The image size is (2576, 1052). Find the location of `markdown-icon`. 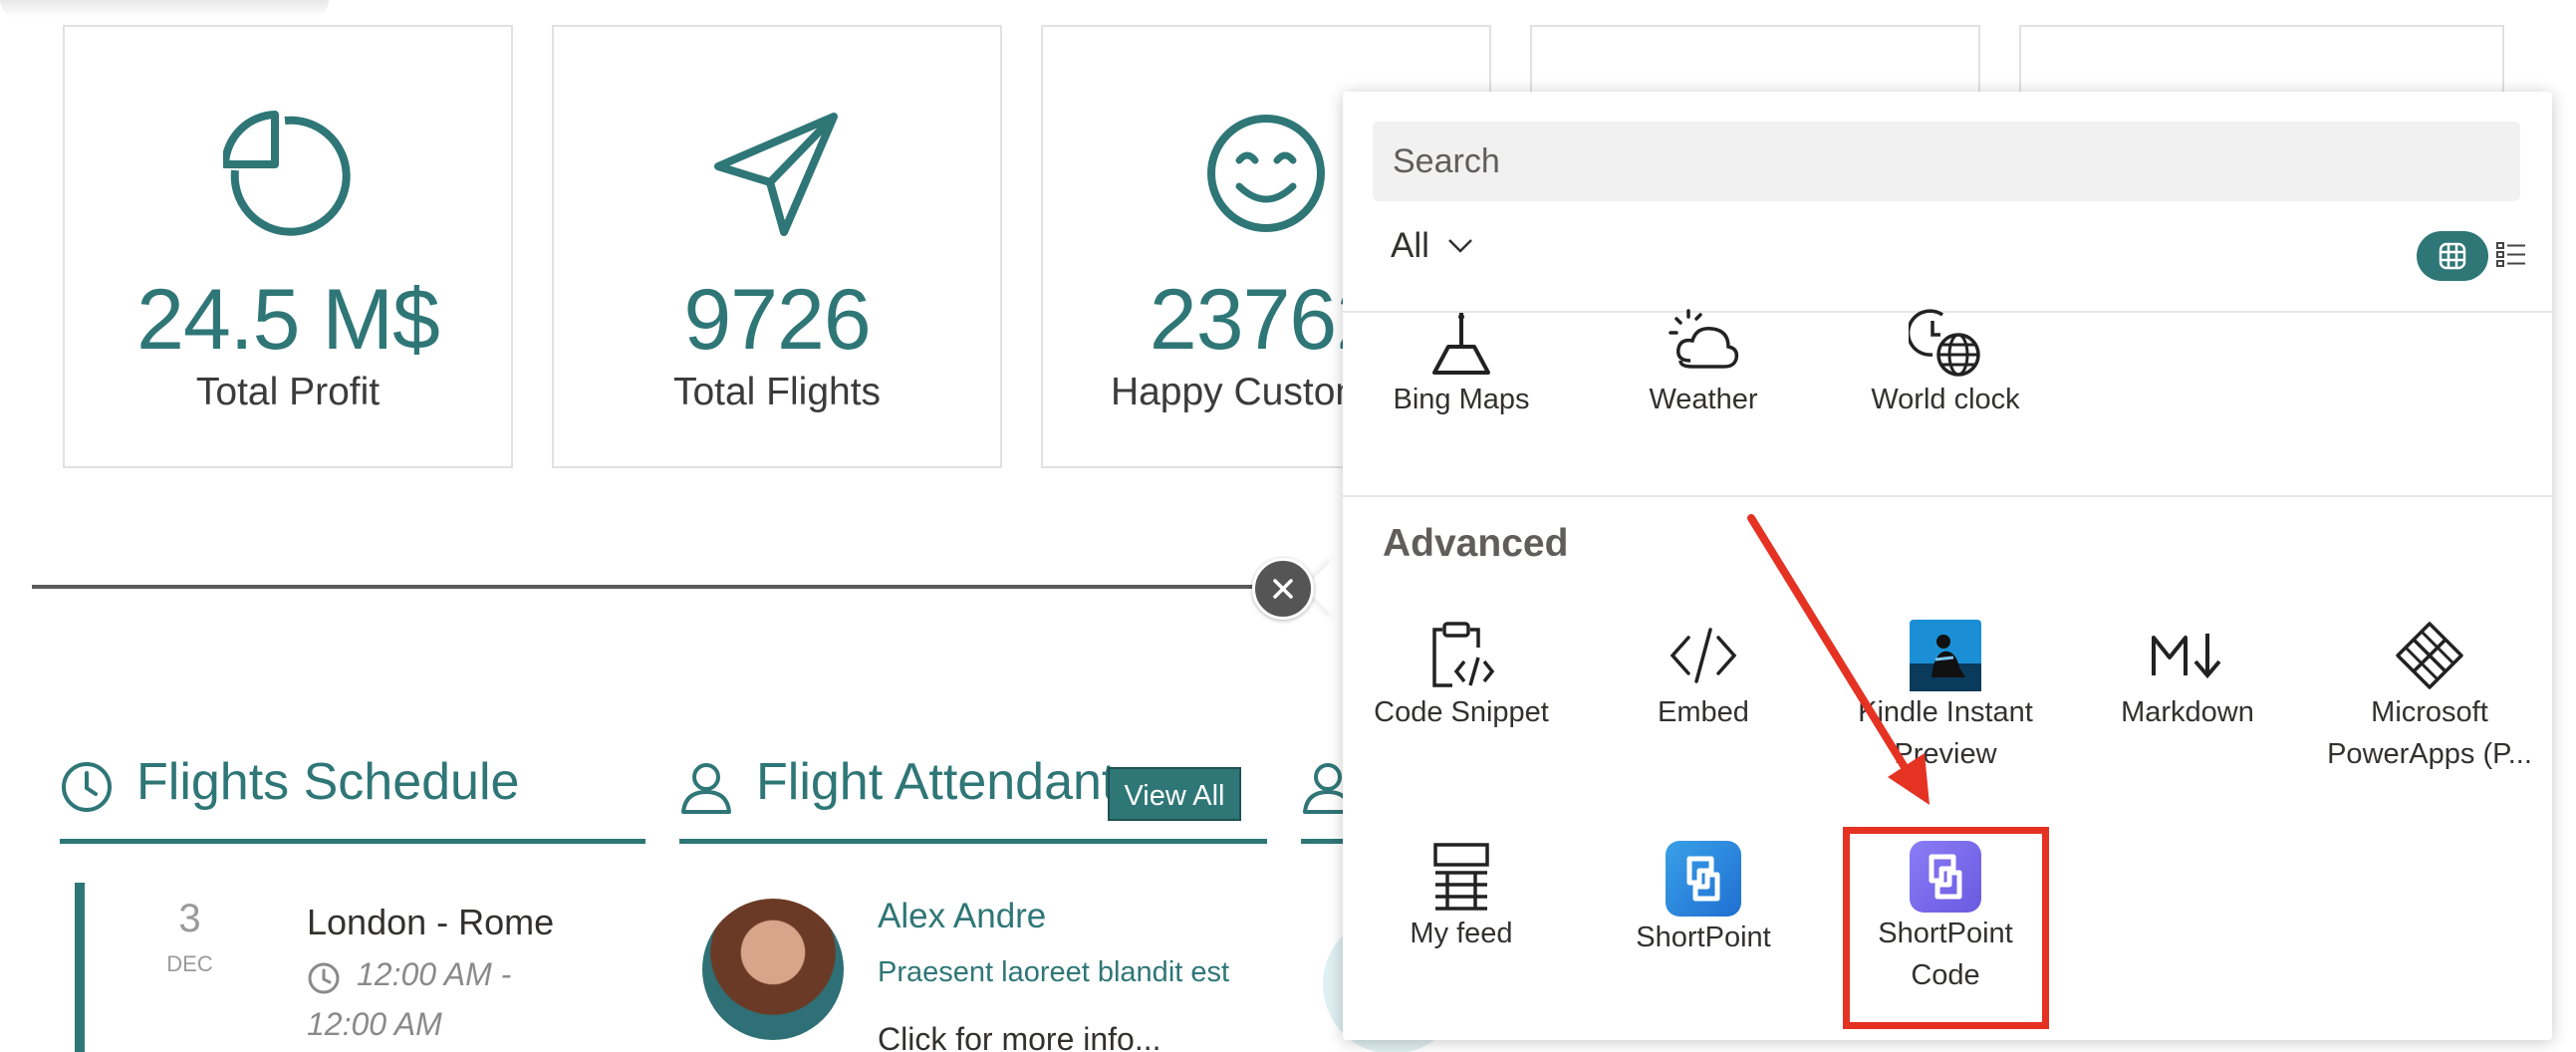

markdown-icon is located at coordinates (2186, 656).